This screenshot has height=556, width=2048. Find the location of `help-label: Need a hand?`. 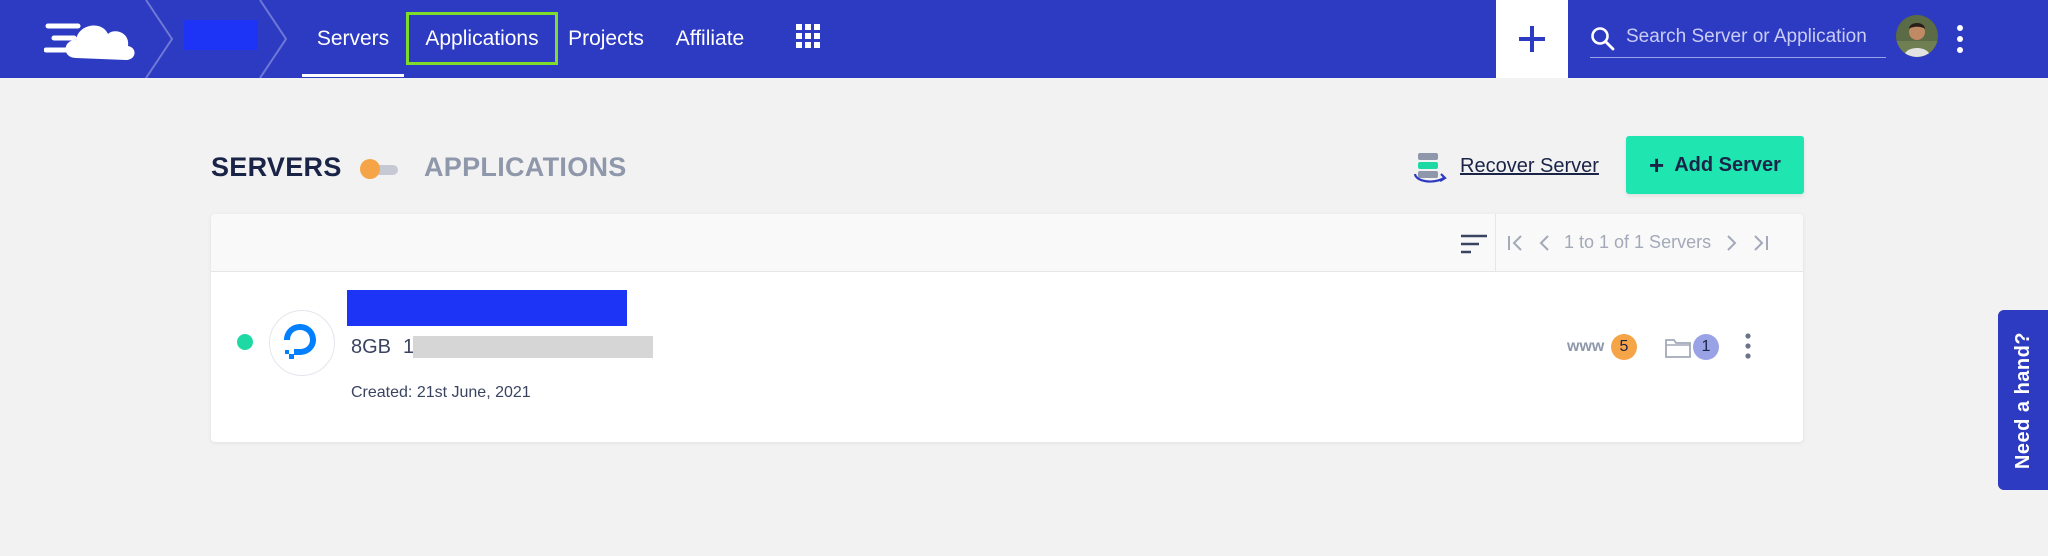

help-label: Need a hand? is located at coordinates (2023, 400).